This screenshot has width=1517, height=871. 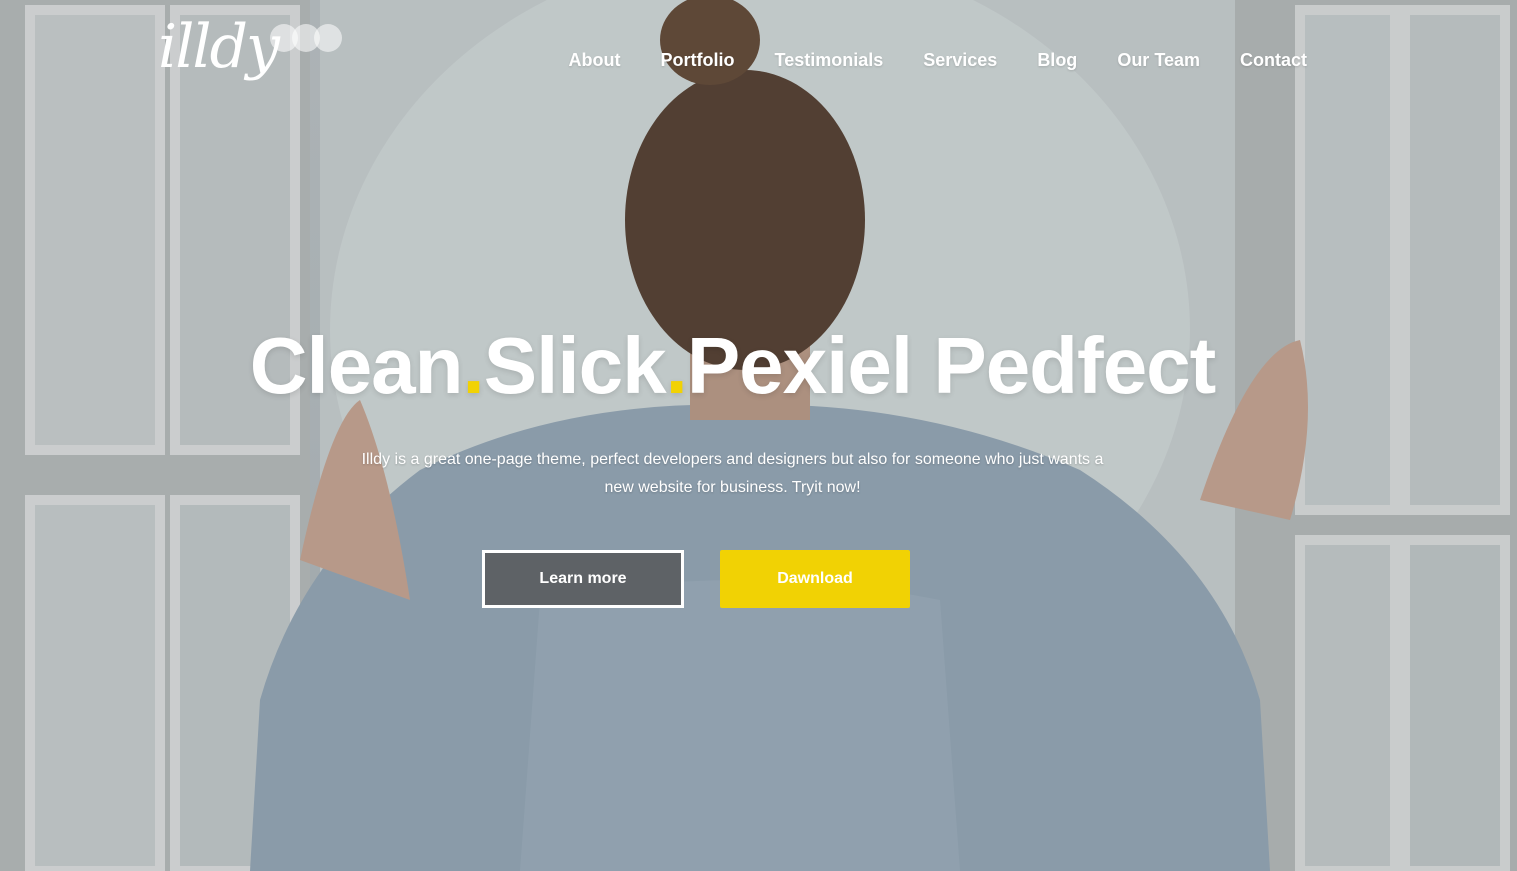 What do you see at coordinates (356, 365) in the screenshot?
I see `hero-title-word-clean: Clean` at bounding box center [356, 365].